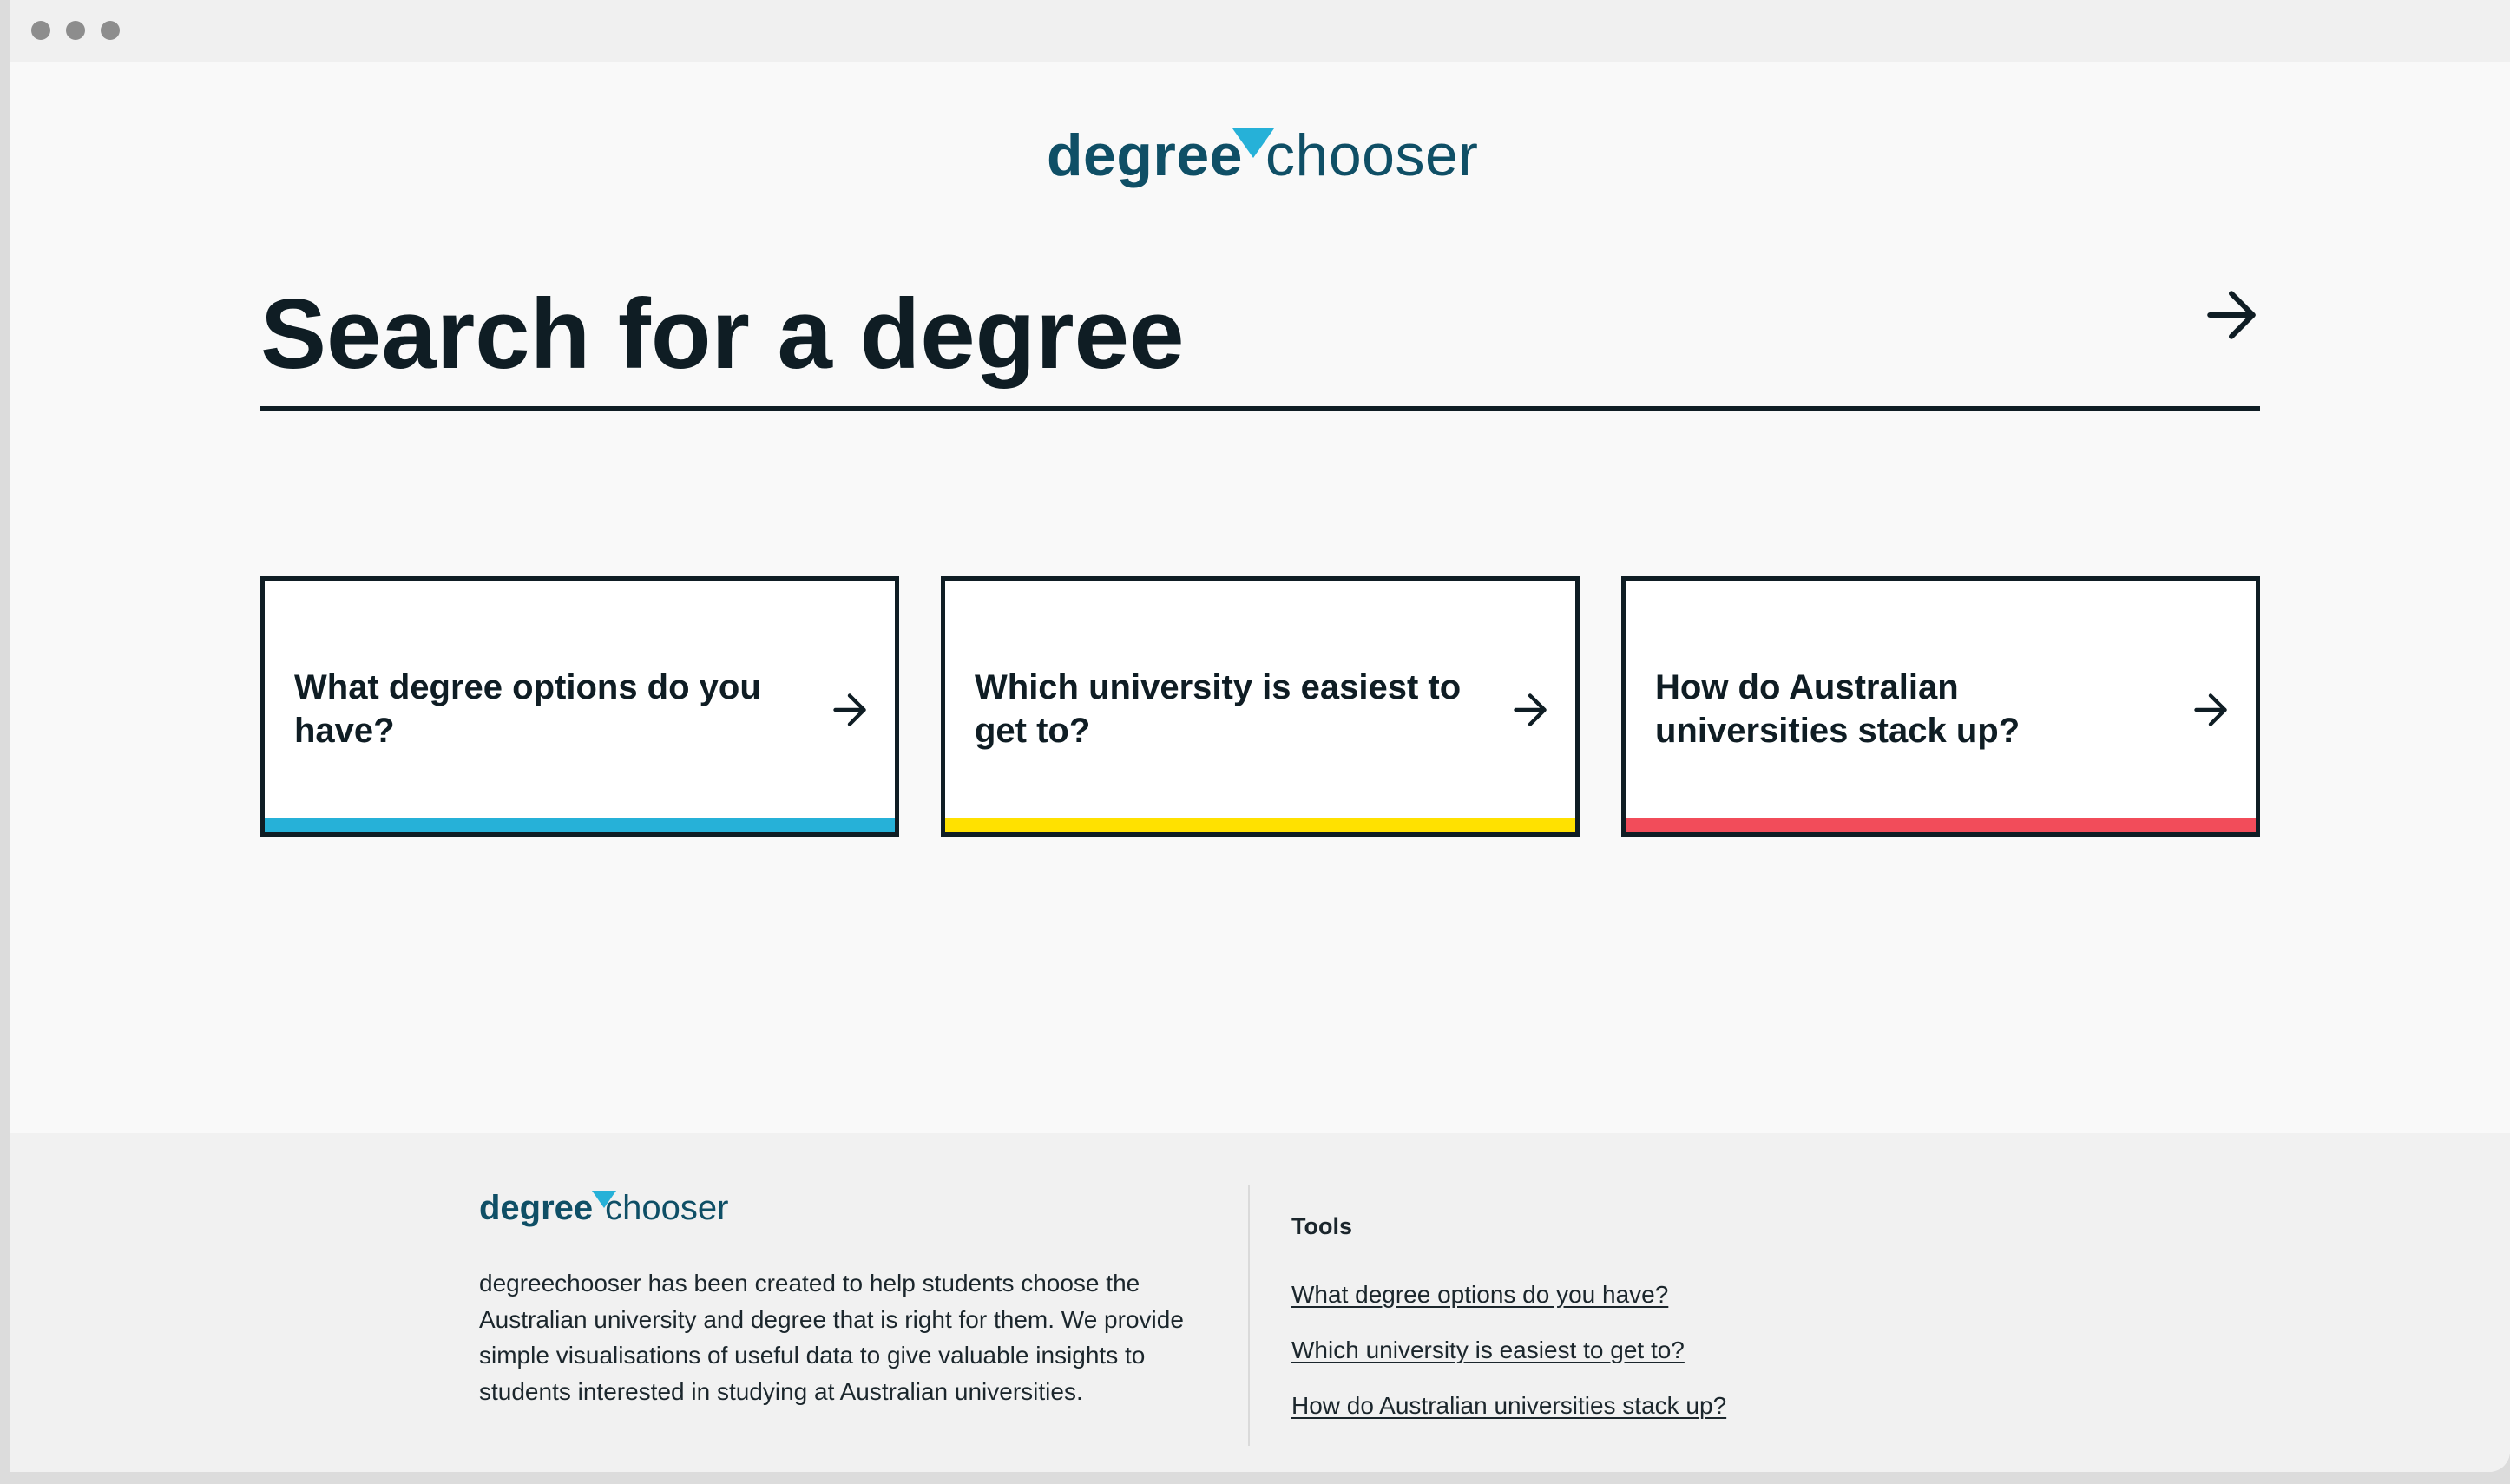 This screenshot has width=2510, height=1484. What do you see at coordinates (110, 31) in the screenshot?
I see `window-maximize-dot` at bounding box center [110, 31].